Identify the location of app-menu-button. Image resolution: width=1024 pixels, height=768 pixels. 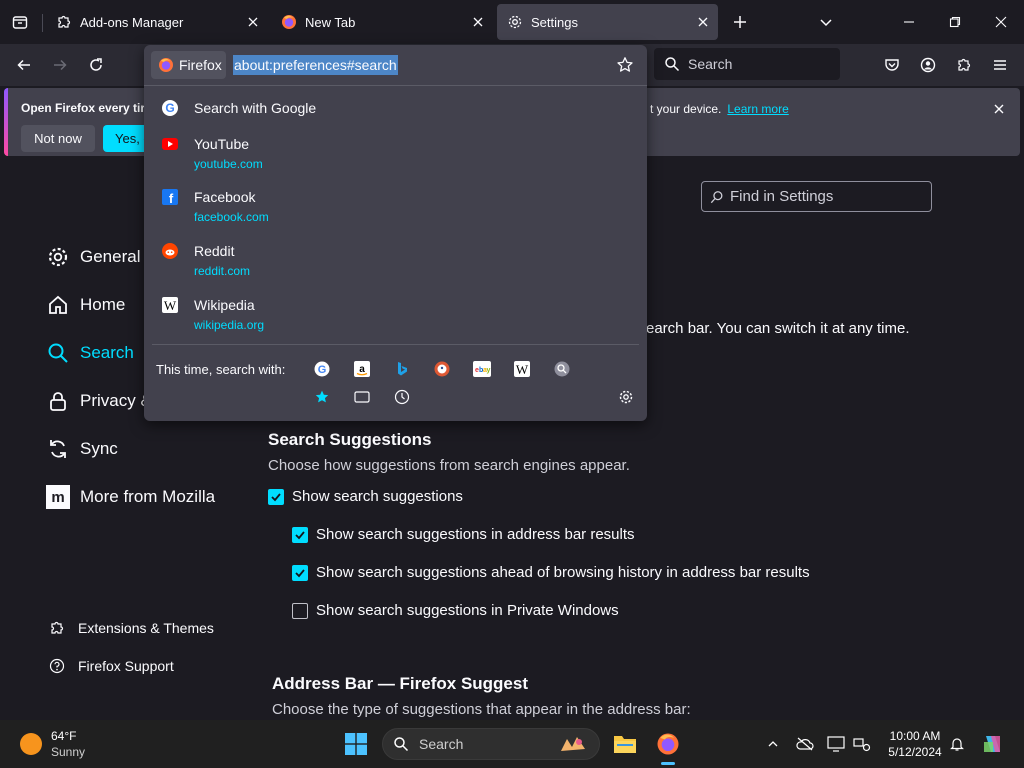
(1000, 65).